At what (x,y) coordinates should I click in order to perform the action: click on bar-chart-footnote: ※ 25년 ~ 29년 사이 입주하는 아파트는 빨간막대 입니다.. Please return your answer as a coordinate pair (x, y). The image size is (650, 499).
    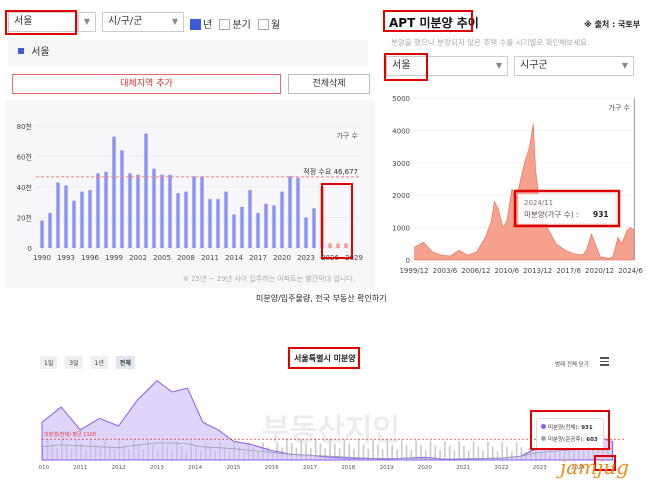
    Looking at the image, I should click on (269, 279).